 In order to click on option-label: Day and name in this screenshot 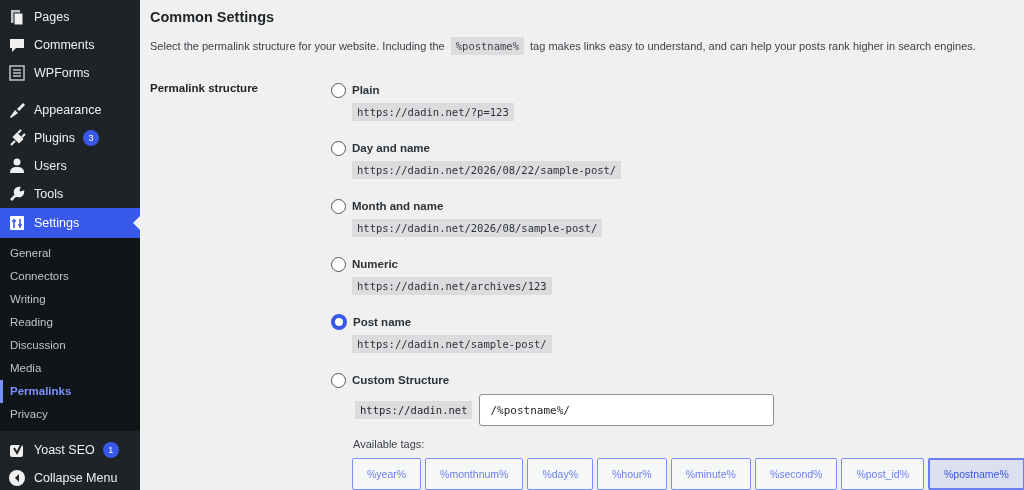, I will do `click(391, 148)`.